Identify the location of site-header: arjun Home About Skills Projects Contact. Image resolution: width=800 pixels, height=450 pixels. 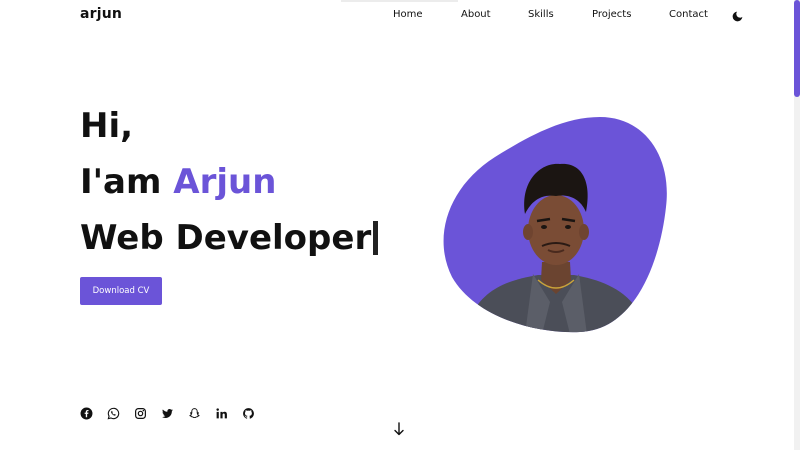
(400, 16).